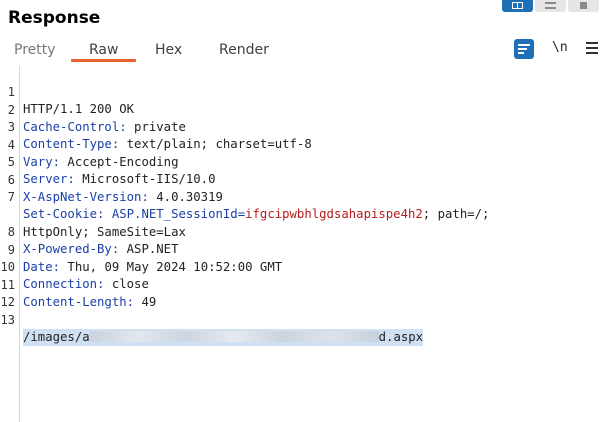 The image size is (609, 422). I want to click on cookie-name: ASP.NET_SessionId=, so click(175, 214).